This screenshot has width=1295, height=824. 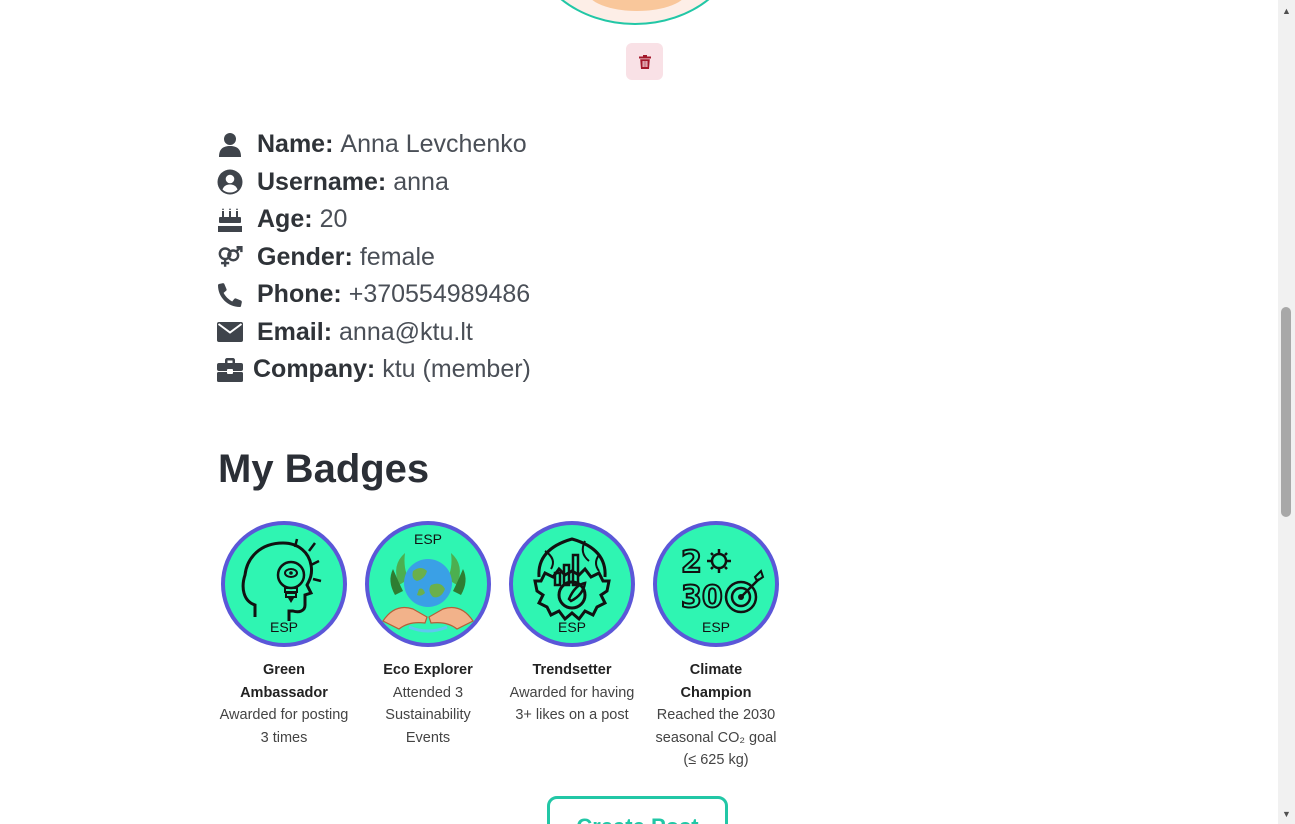 I want to click on birthday-cake-icon, so click(x=230, y=220).